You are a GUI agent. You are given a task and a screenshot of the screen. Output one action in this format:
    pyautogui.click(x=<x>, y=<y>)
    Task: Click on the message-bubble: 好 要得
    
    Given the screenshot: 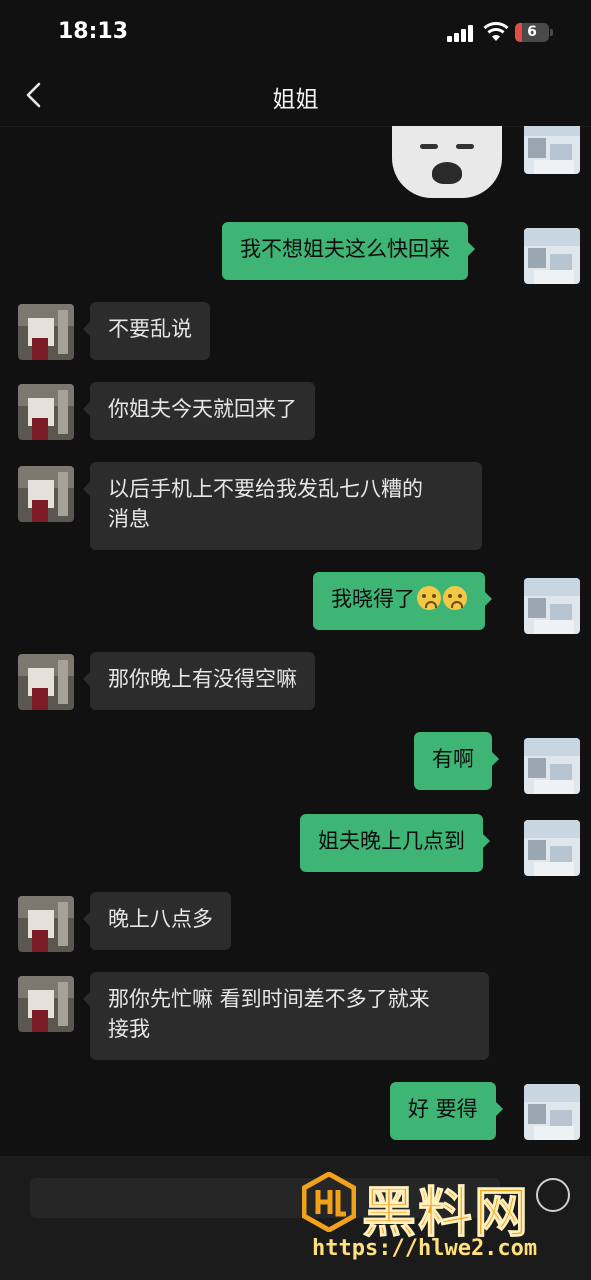 What is the action you would take?
    pyautogui.click(x=446, y=1111)
    